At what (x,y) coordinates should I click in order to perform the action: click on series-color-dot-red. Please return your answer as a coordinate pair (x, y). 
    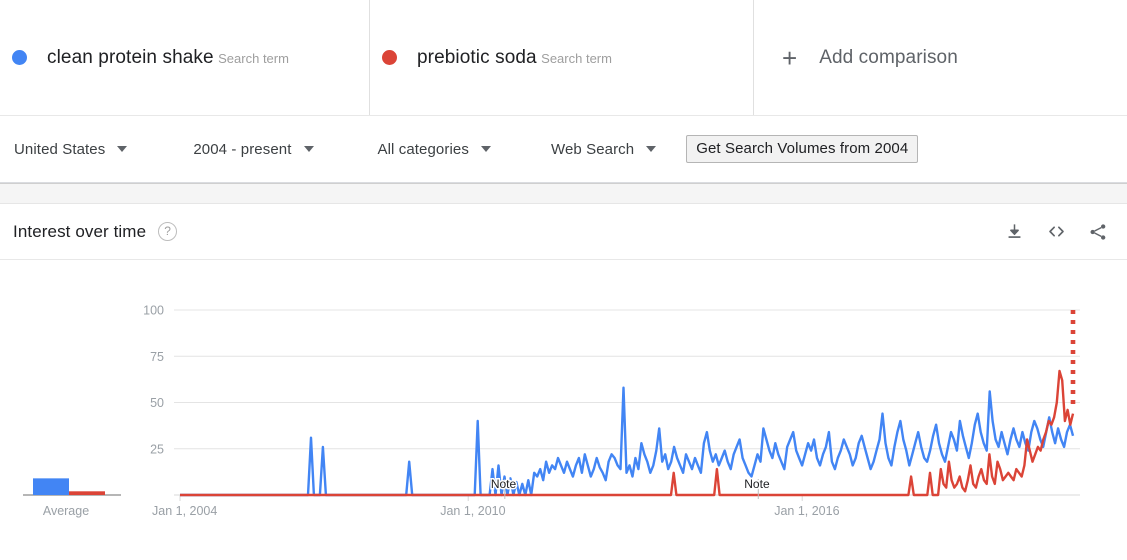
    Looking at the image, I should click on (389, 57).